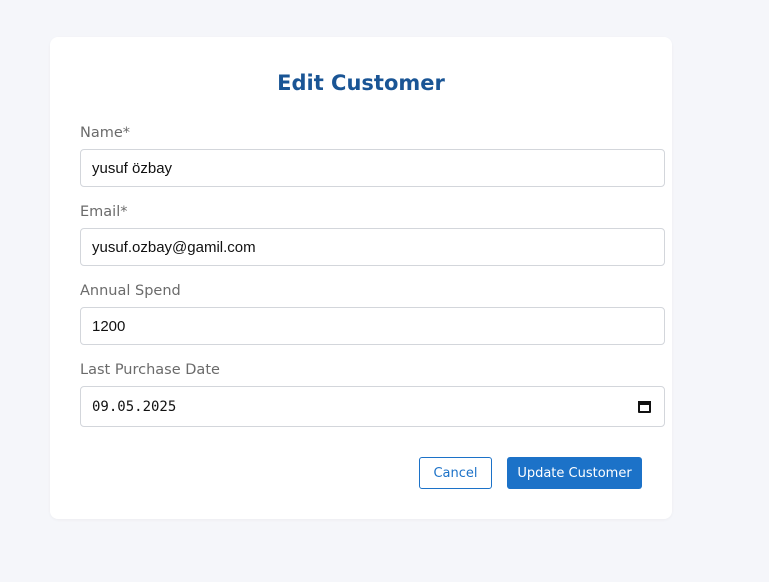  What do you see at coordinates (574, 473) in the screenshot?
I see `update-customer-button: Update Customer` at bounding box center [574, 473].